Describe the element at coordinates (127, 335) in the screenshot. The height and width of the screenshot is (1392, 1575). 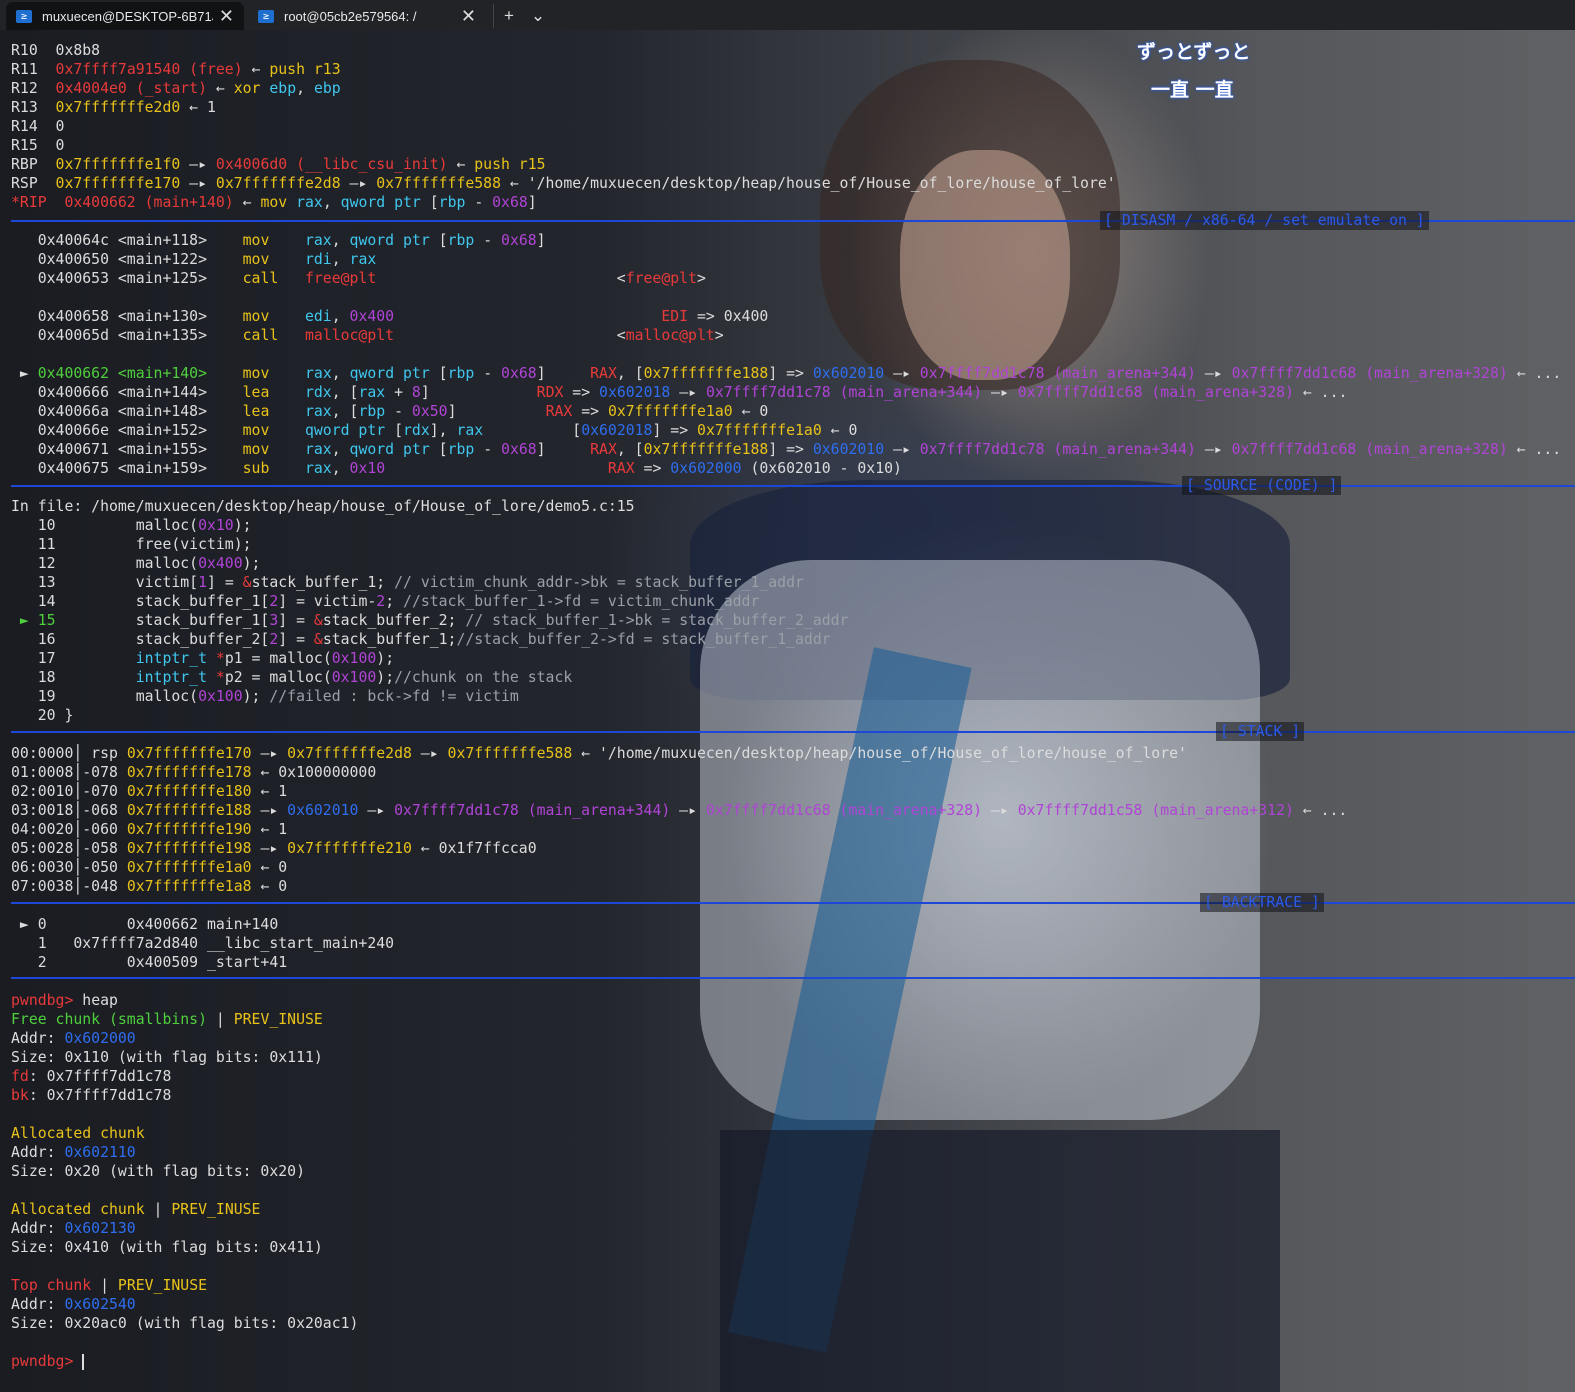
I see `line-segment: 0x40065d <main+135>` at that location.